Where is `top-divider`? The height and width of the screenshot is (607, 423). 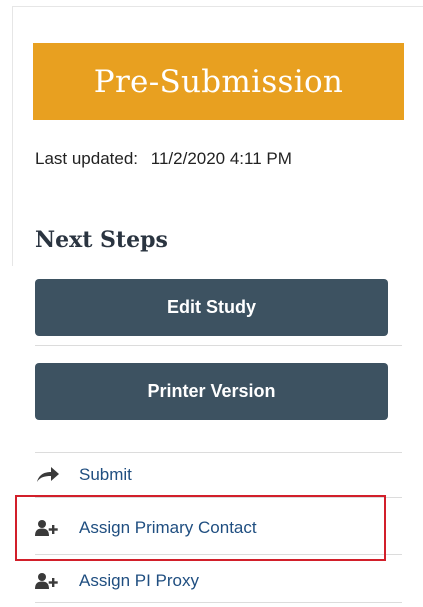 top-divider is located at coordinates (217, 6).